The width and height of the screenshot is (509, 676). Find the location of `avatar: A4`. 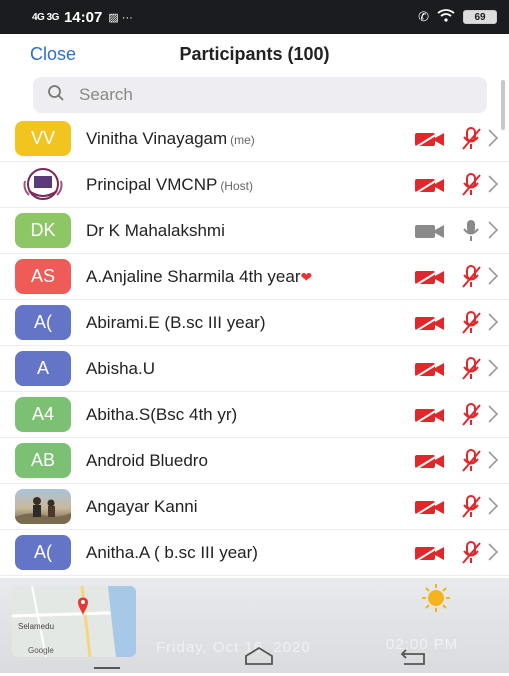

avatar: A4 is located at coordinates (43, 414).